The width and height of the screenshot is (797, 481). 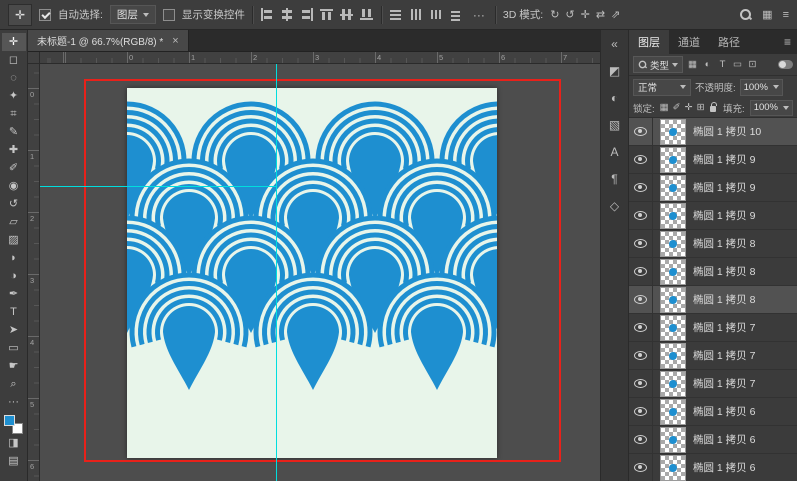 I want to click on 3d-scale-icon: ⇗, so click(x=615, y=14).